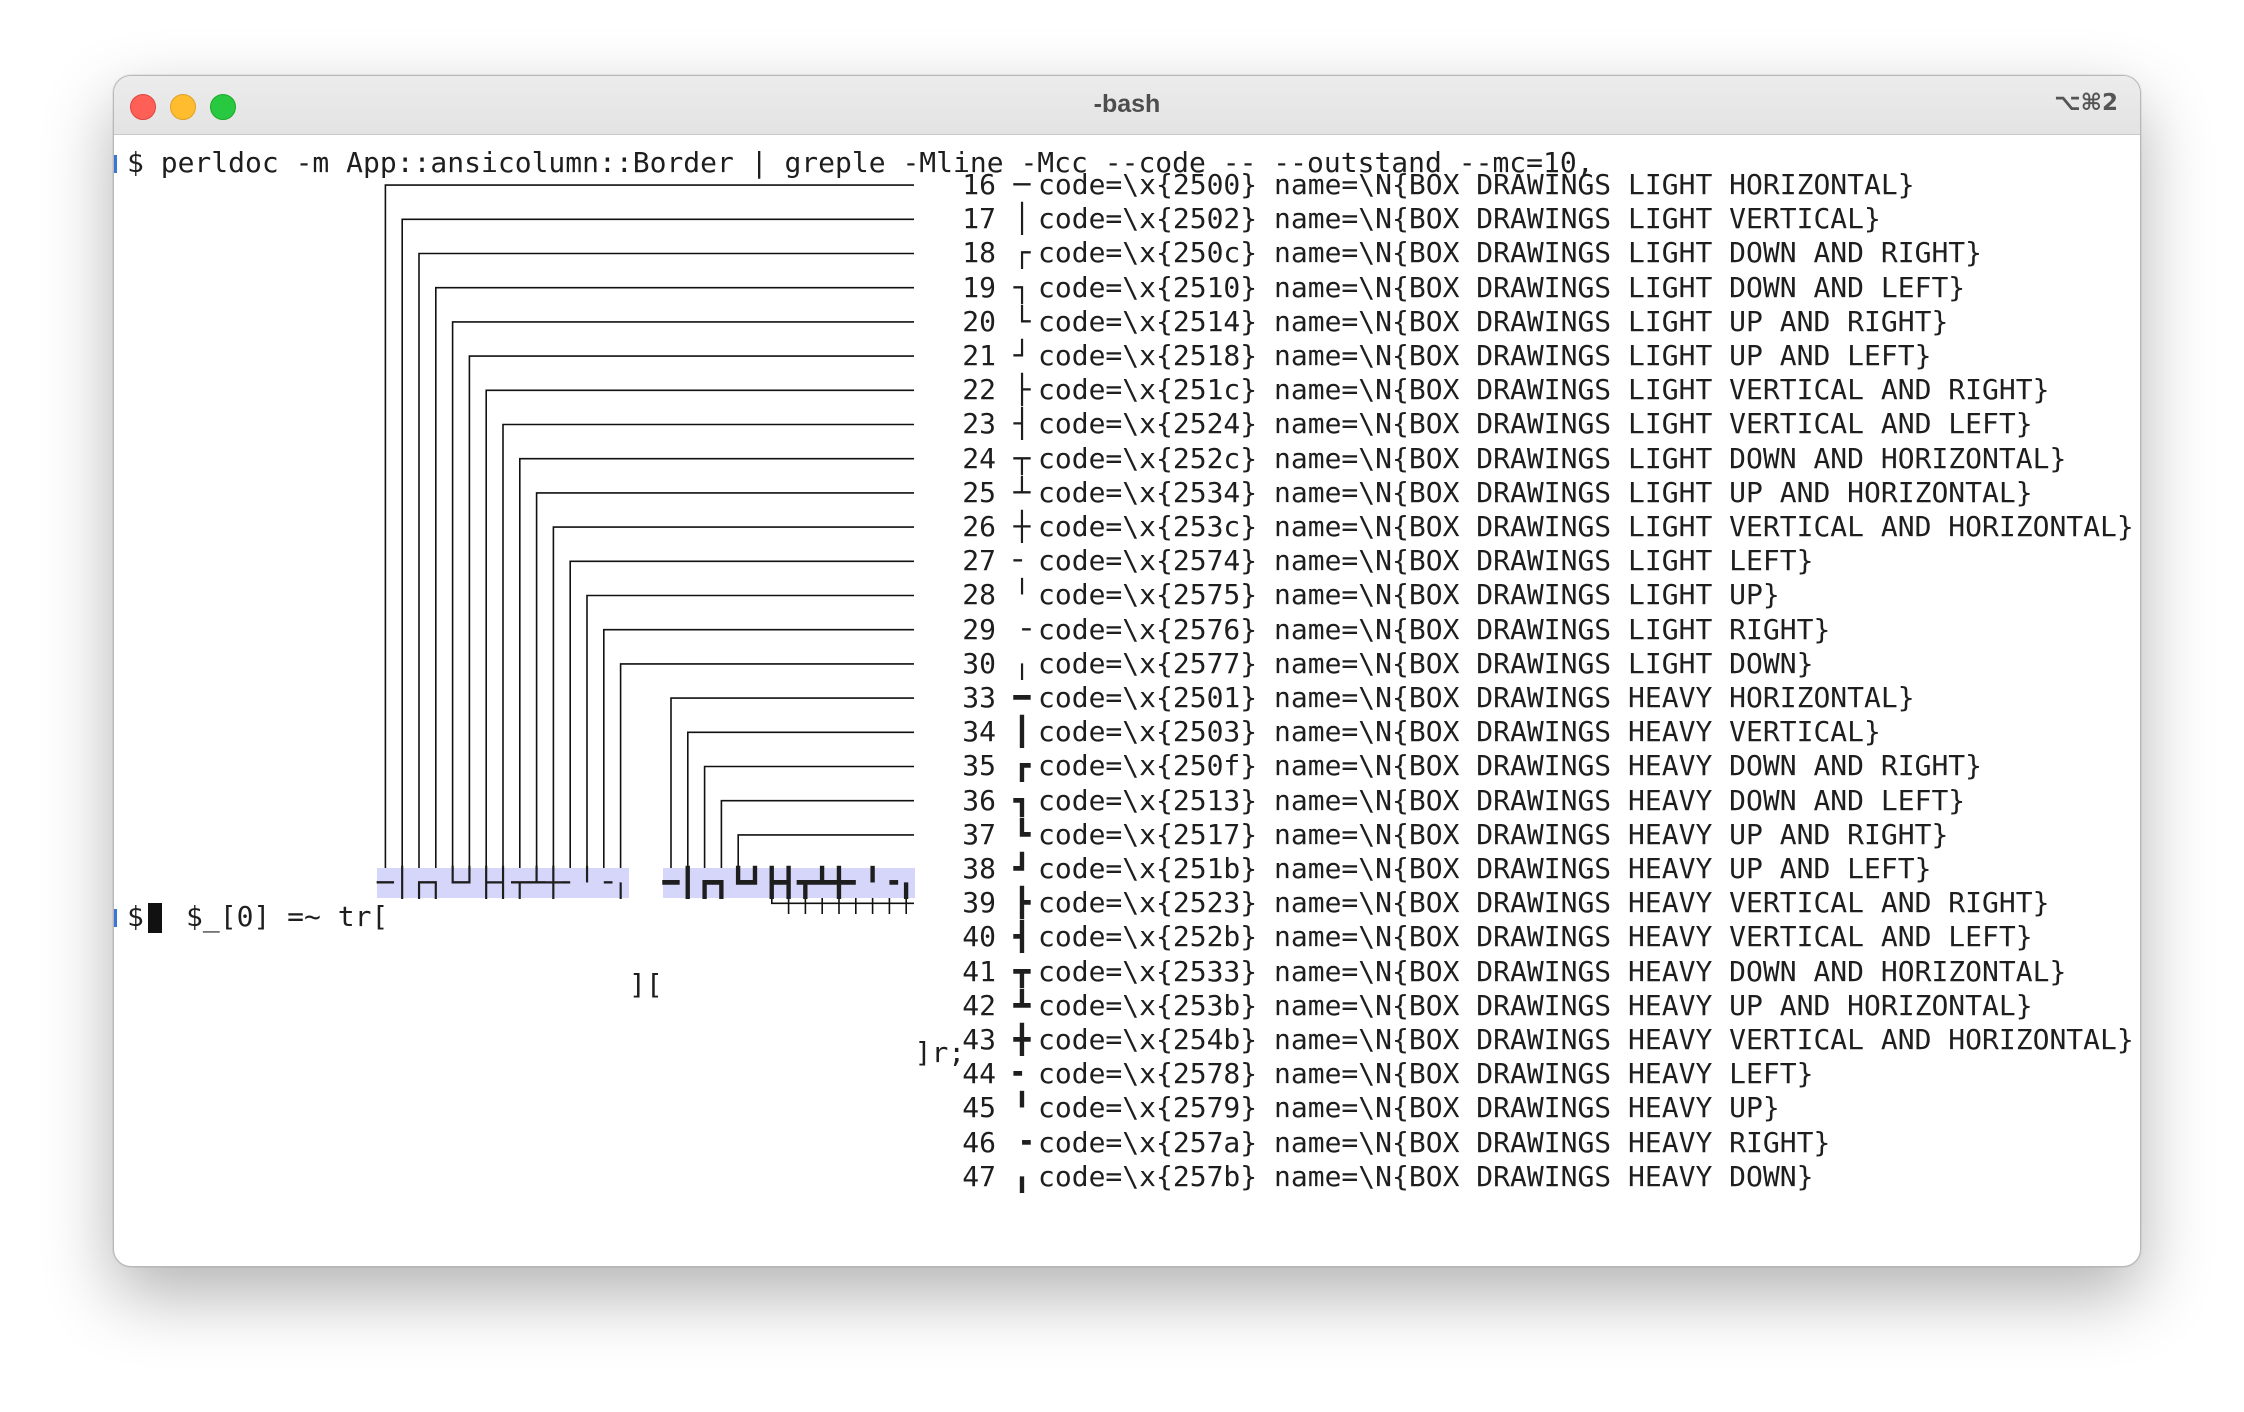  I want to click on prompt-marker-icon, so click(118, 918).